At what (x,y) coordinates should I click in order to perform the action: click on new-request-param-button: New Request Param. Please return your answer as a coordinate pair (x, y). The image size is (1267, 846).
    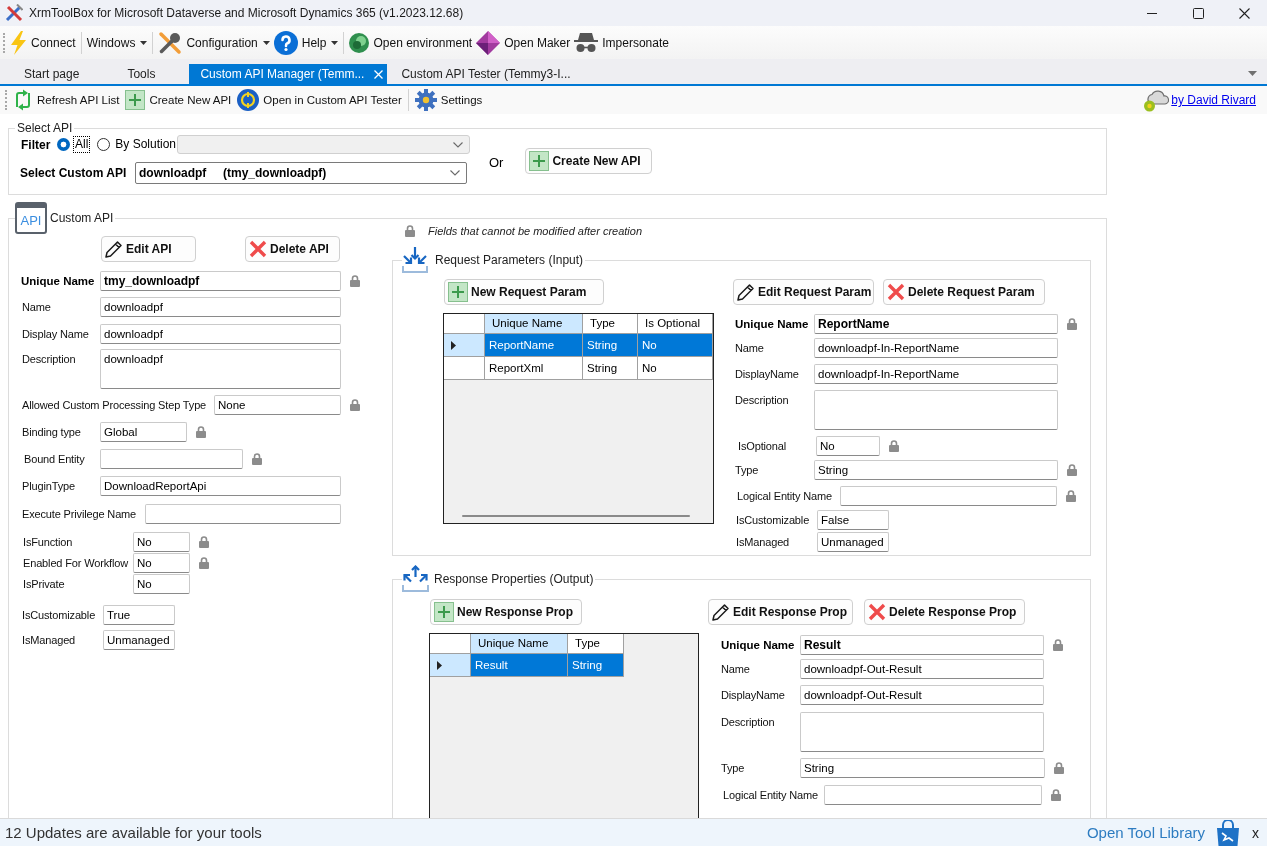
    Looking at the image, I should click on (524, 292).